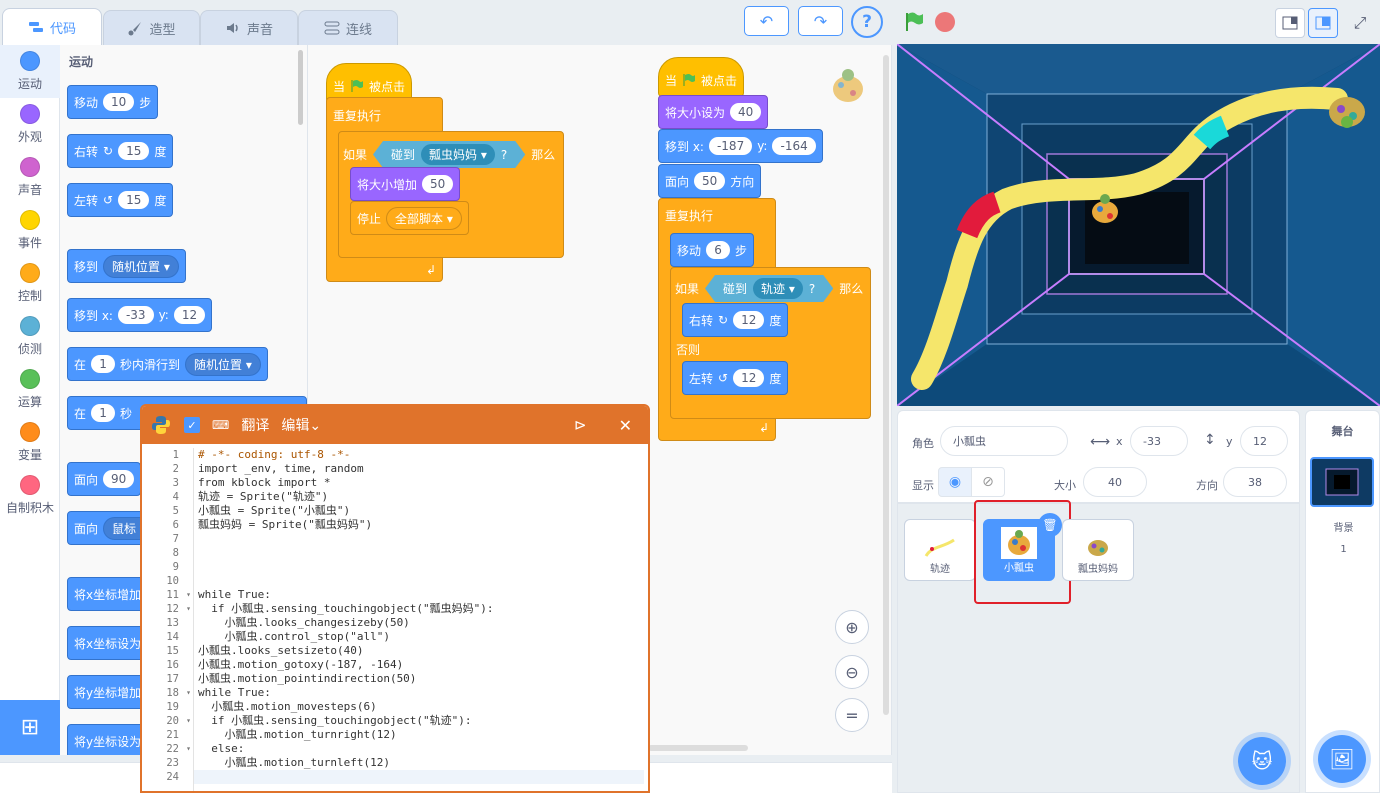 The height and width of the screenshot is (793, 1380). I want to click on script-scrollbar-horizontal, so click(698, 748).